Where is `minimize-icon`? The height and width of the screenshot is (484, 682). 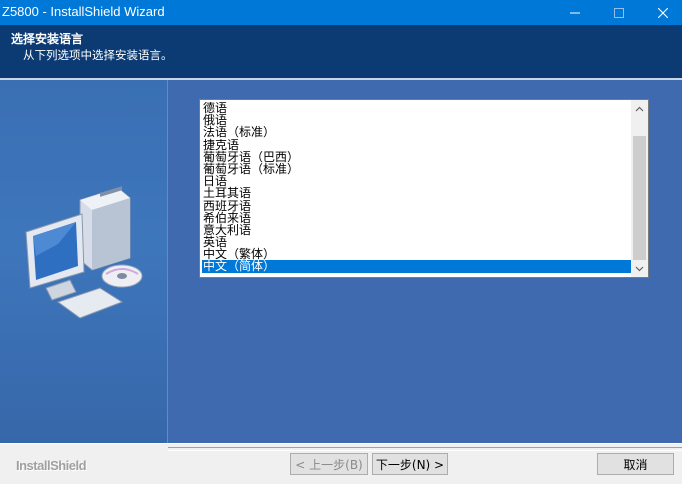 minimize-icon is located at coordinates (575, 12).